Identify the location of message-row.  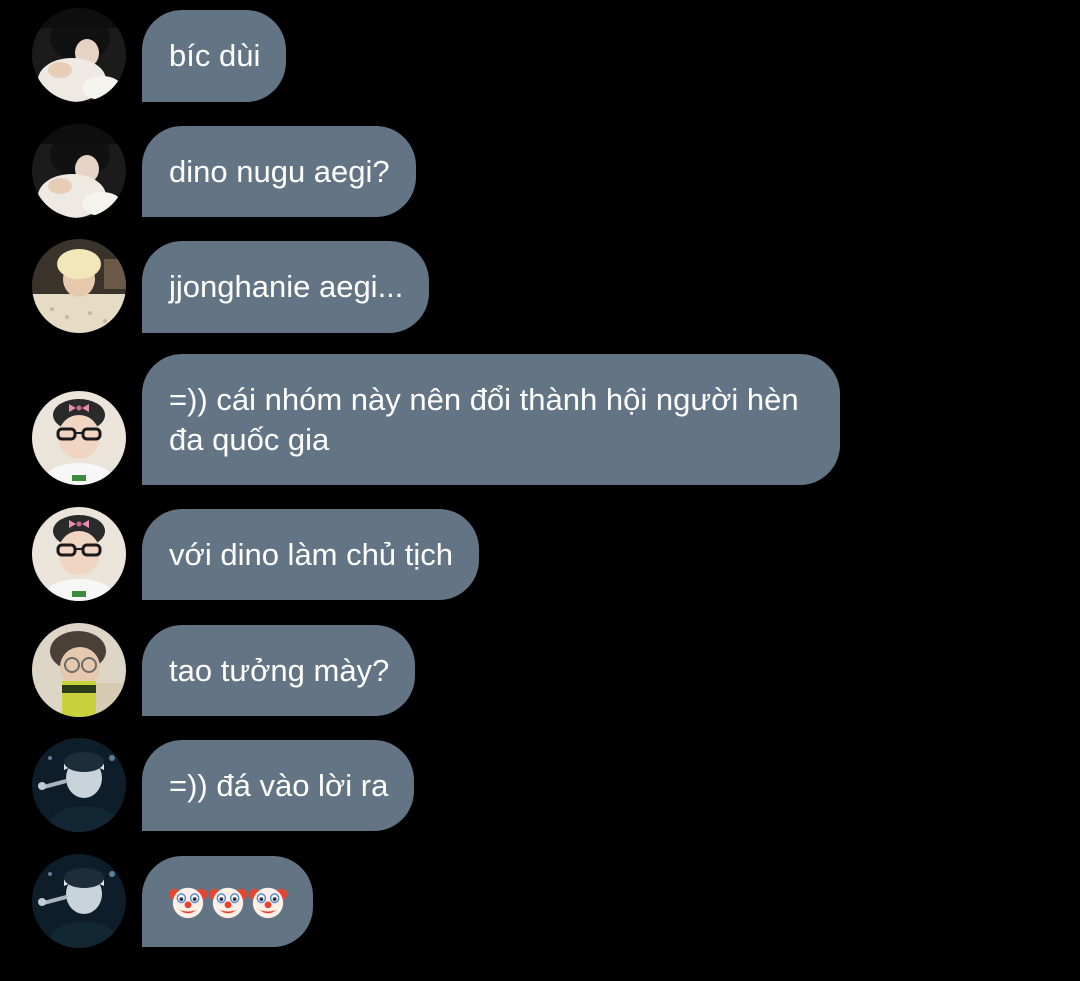
(540, 901).